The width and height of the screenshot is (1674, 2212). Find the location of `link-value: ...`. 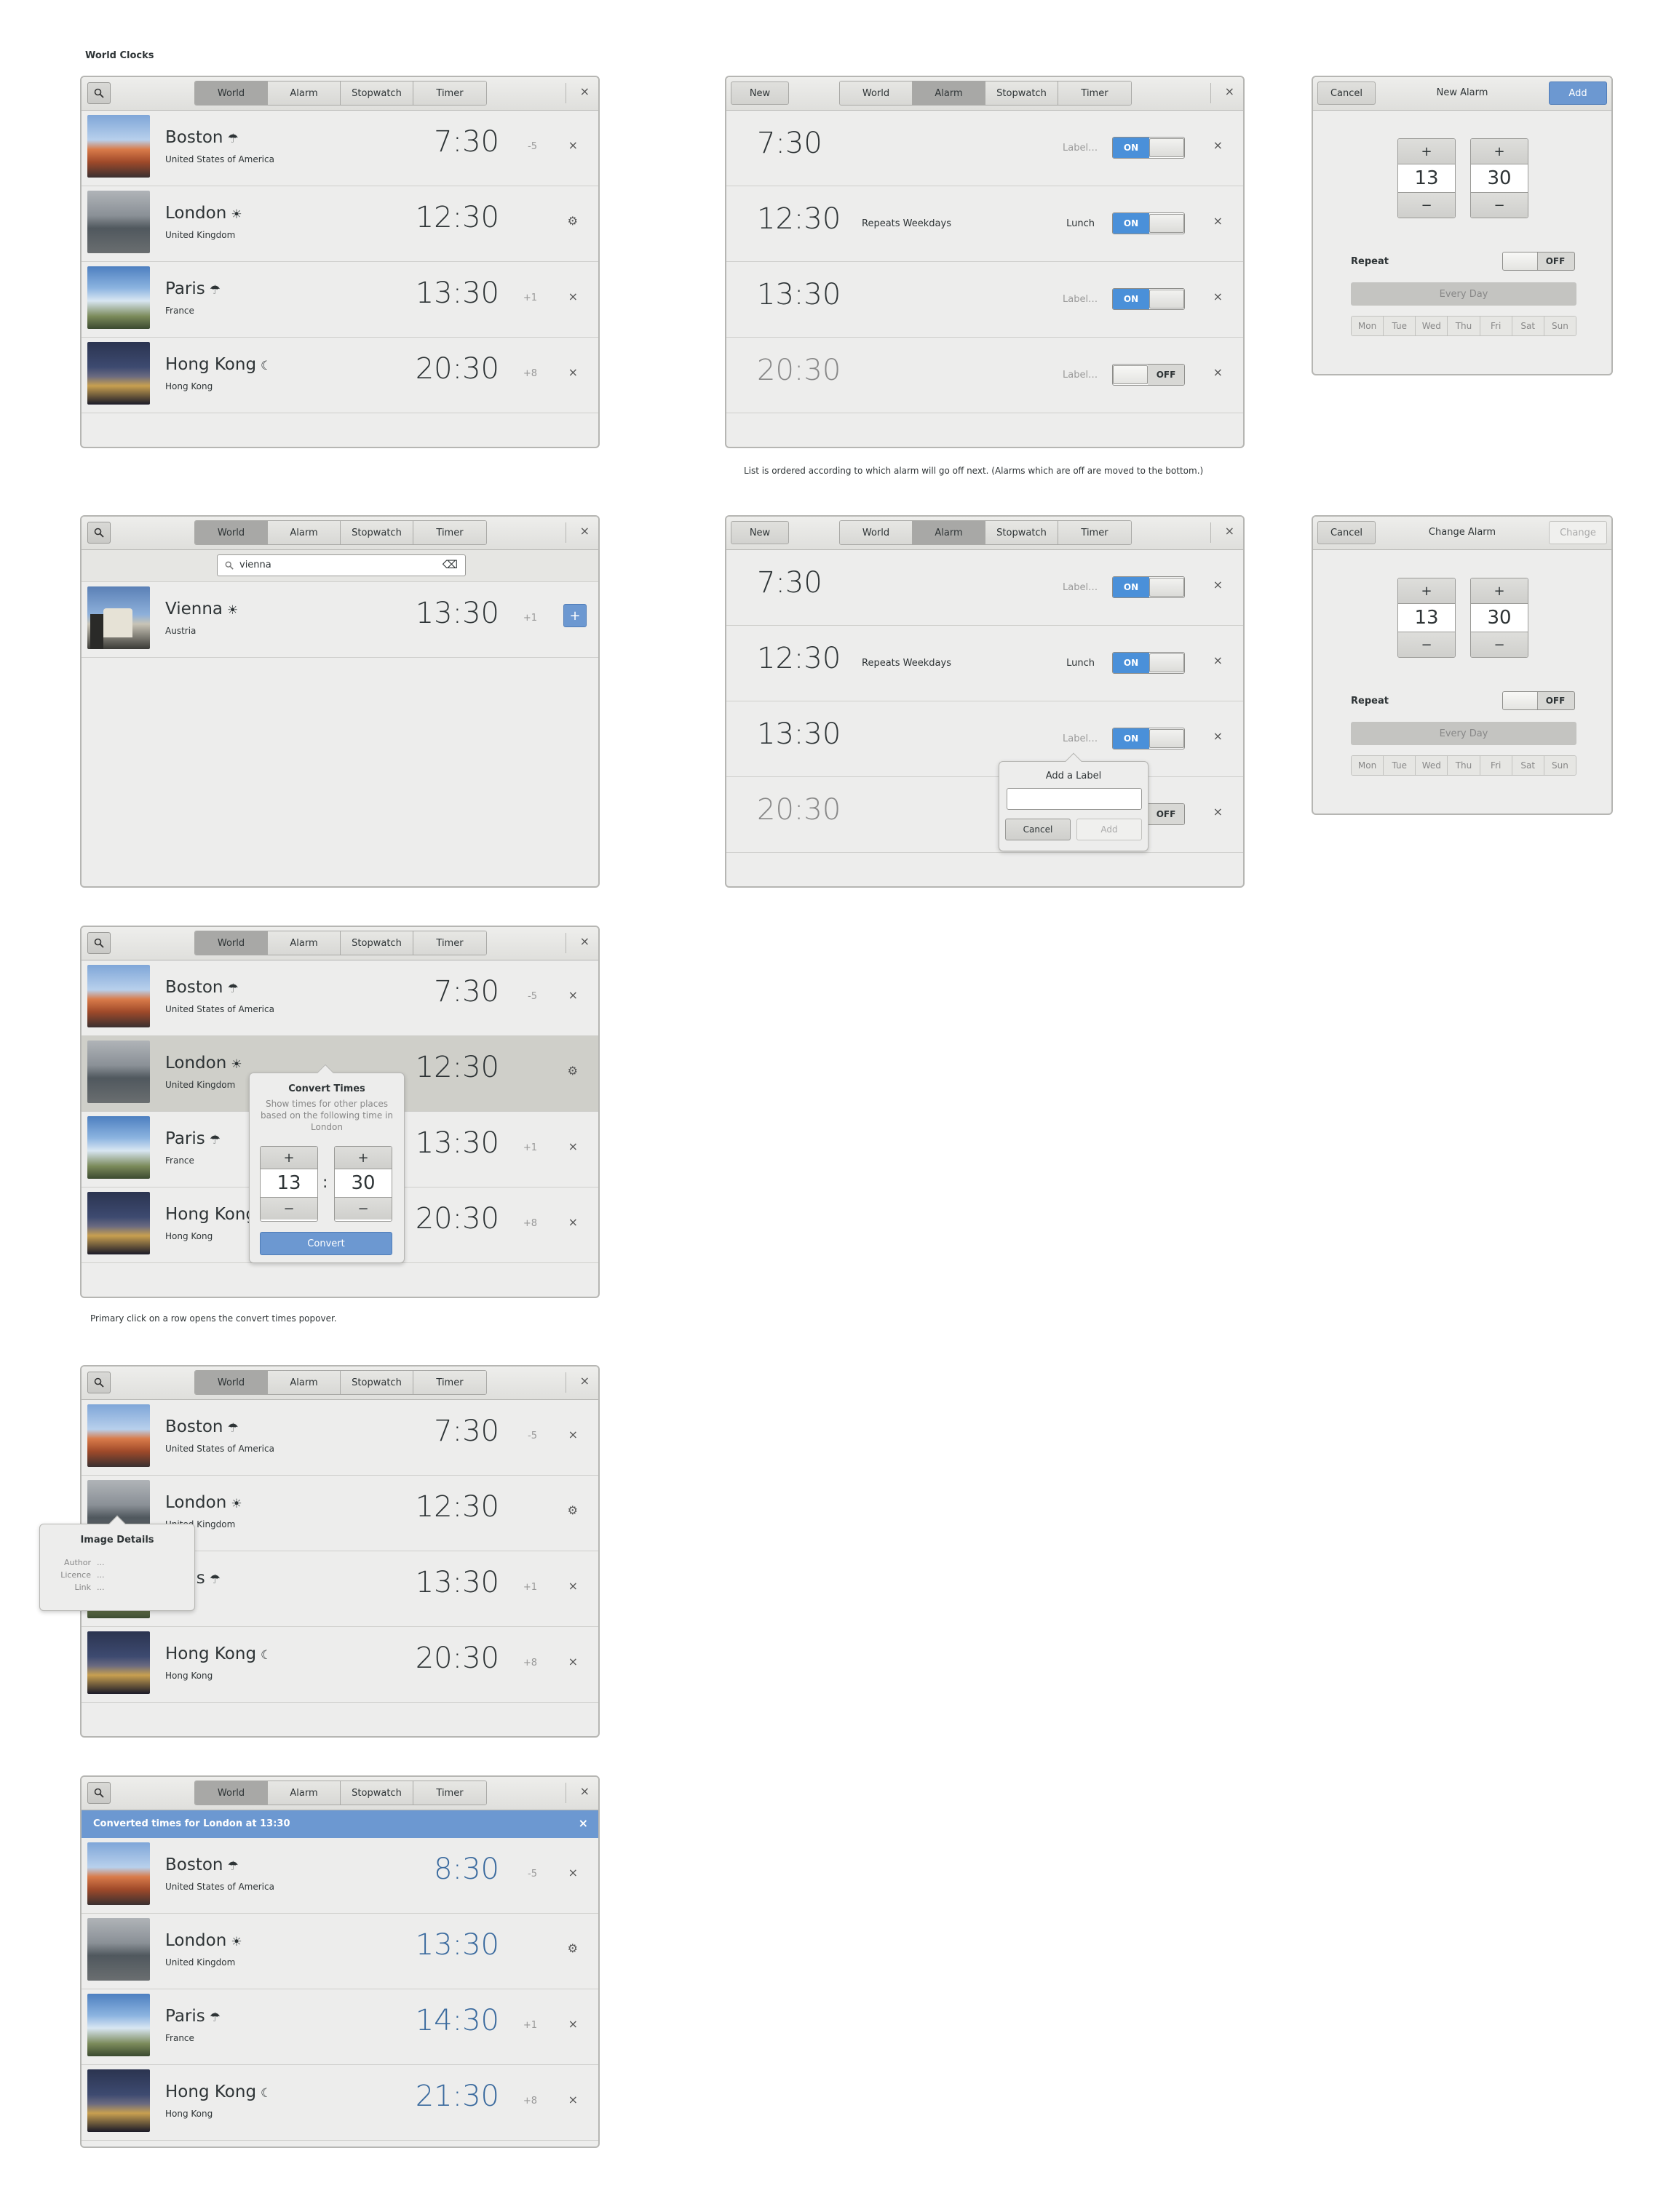

link-value: ... is located at coordinates (101, 1587).